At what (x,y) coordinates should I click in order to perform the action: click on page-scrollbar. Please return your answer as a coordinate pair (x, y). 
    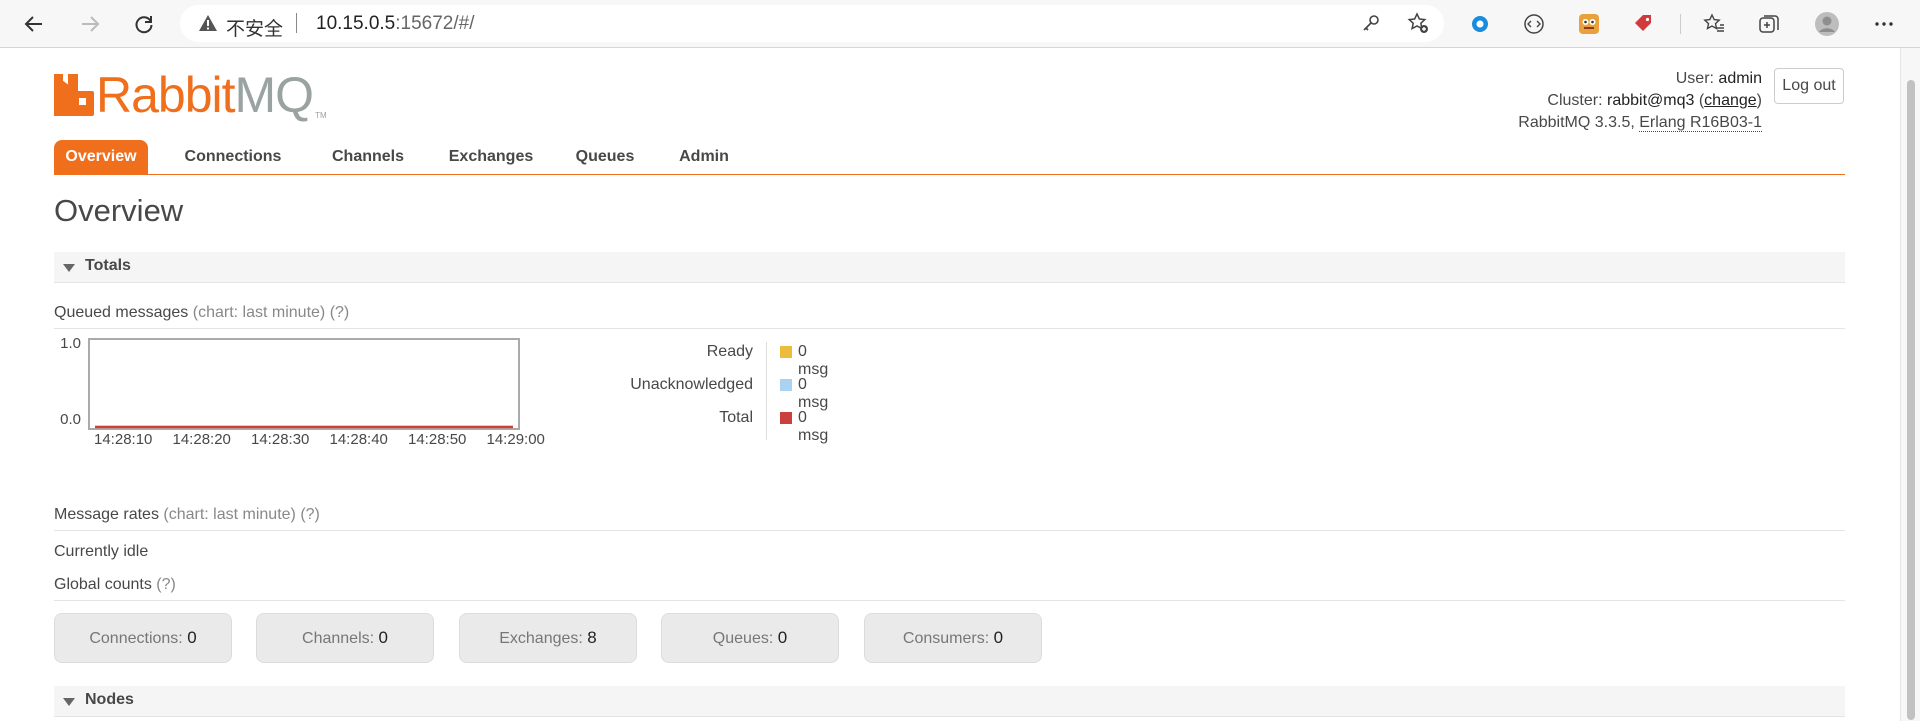
    Looking at the image, I should click on (1910, 384).